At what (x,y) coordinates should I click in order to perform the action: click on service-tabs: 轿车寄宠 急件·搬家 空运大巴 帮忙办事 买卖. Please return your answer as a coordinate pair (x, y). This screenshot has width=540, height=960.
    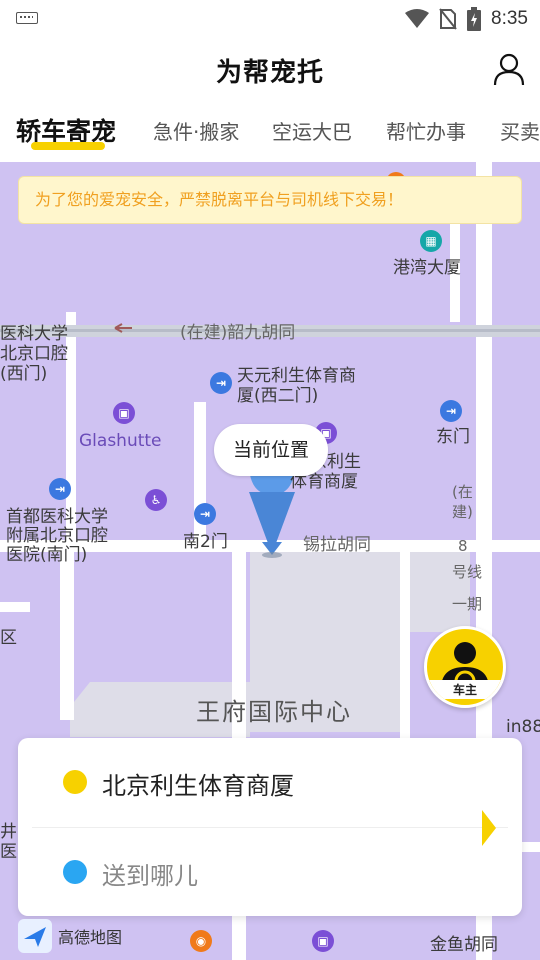
    Looking at the image, I should click on (270, 132).